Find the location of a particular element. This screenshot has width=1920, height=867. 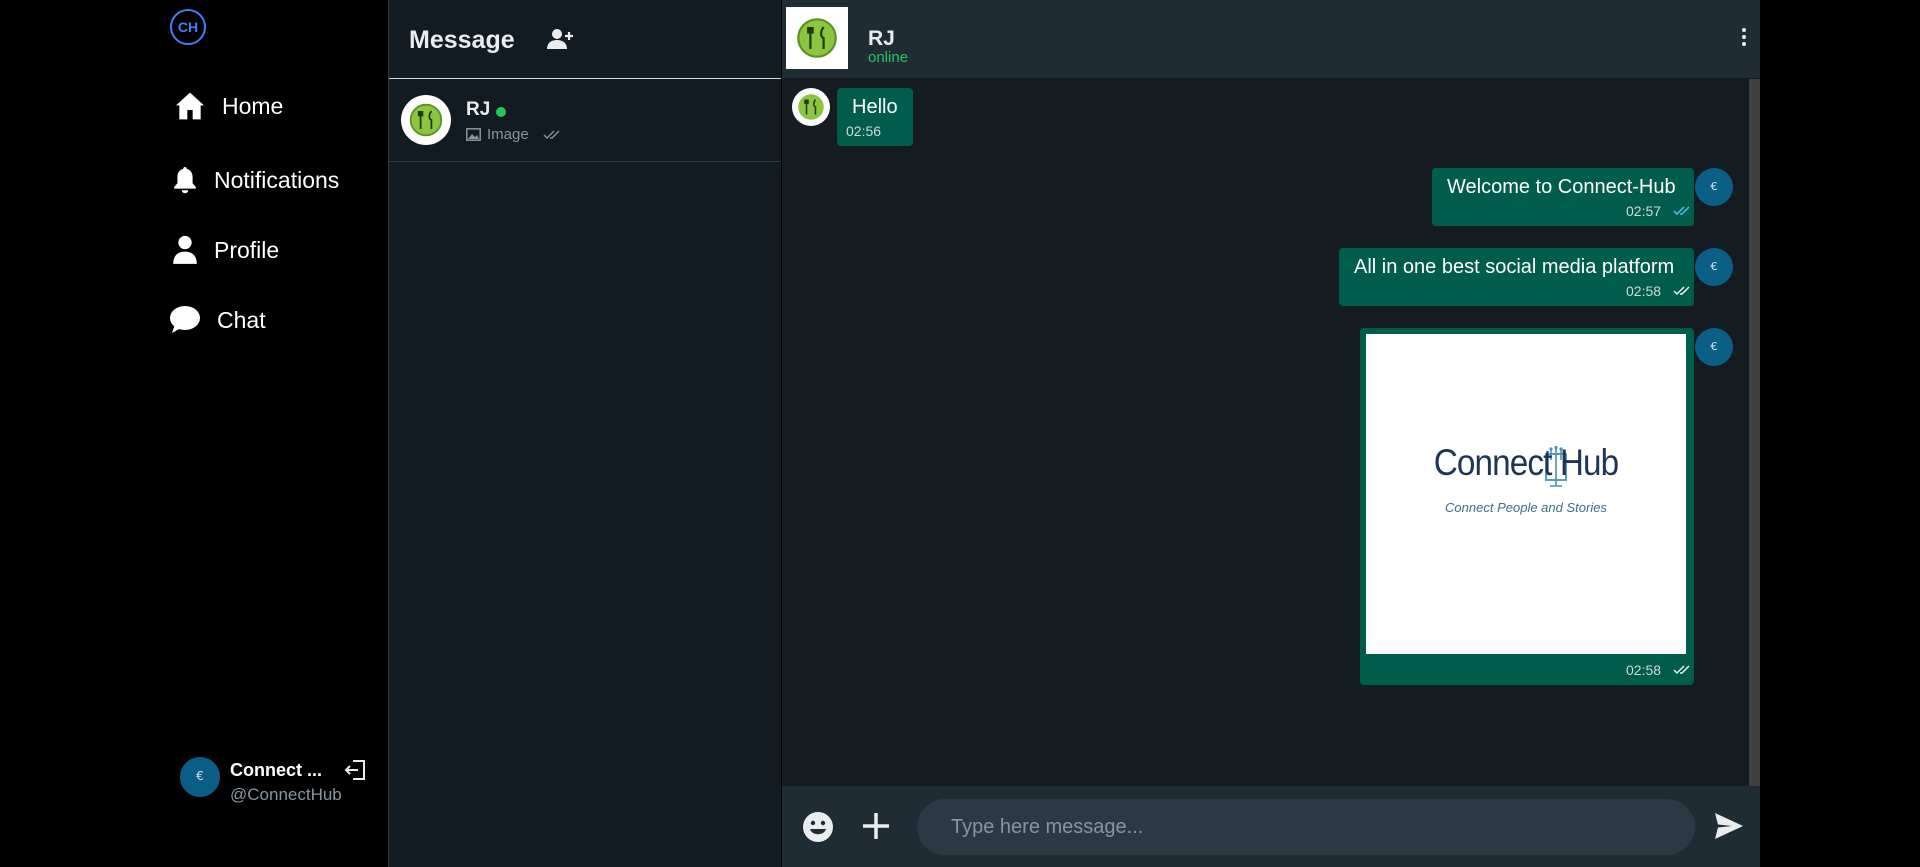

chat-header: RJ online is located at coordinates (1271, 39).